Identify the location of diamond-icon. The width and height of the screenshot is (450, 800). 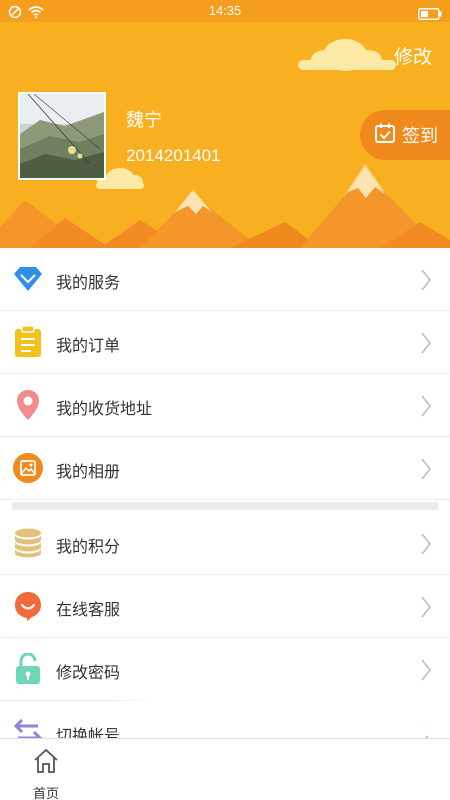
(28, 279).